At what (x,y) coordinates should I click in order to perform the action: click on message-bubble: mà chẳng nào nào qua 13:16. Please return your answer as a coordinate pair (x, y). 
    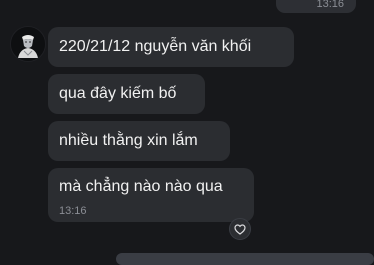
    Looking at the image, I should click on (151, 195).